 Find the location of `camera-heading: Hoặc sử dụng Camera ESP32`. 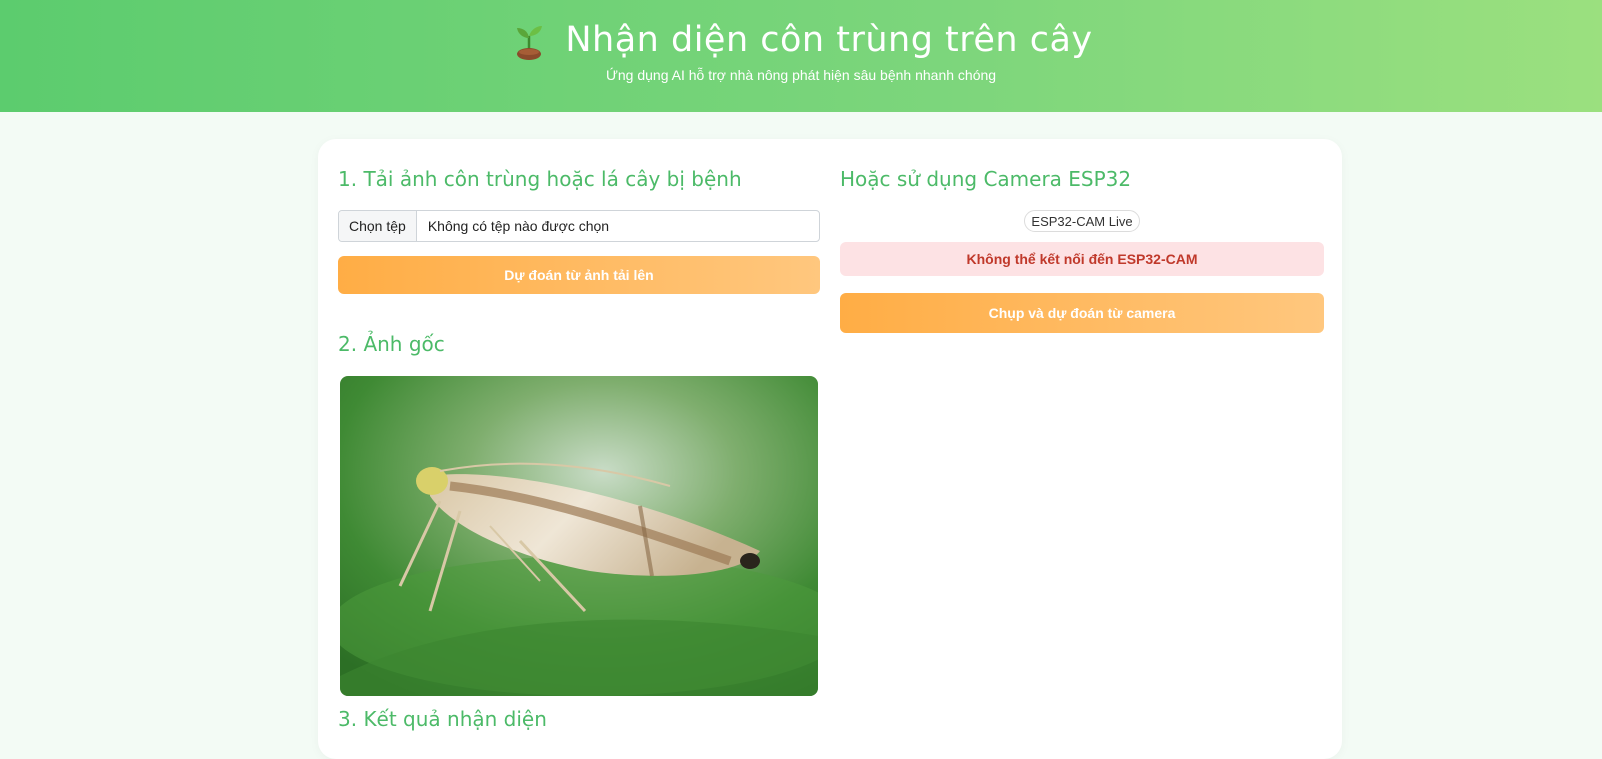

camera-heading: Hoặc sử dụng Camera ESP32 is located at coordinates (986, 179).